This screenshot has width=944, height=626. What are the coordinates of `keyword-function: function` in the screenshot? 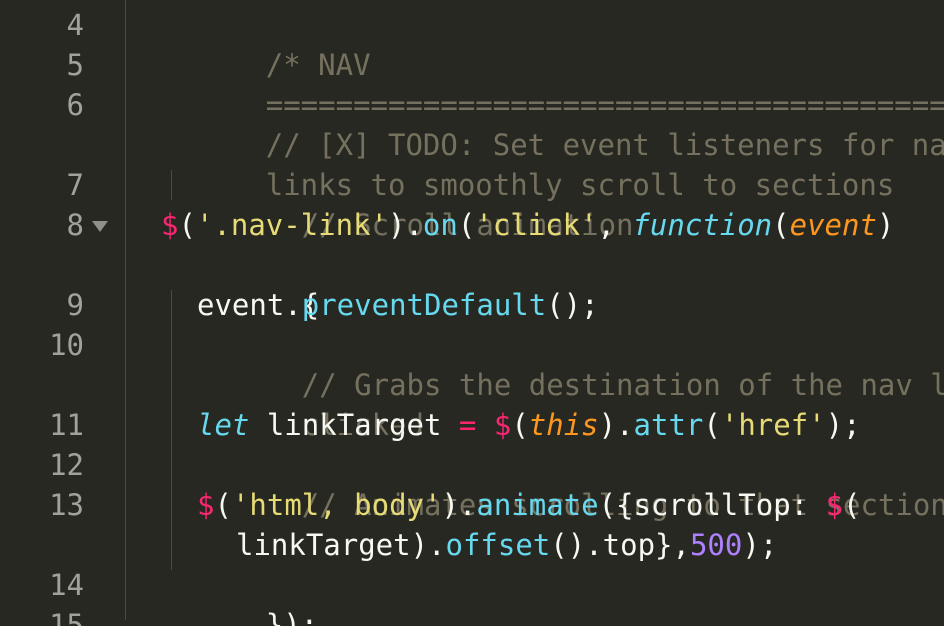 It's located at (702, 225).